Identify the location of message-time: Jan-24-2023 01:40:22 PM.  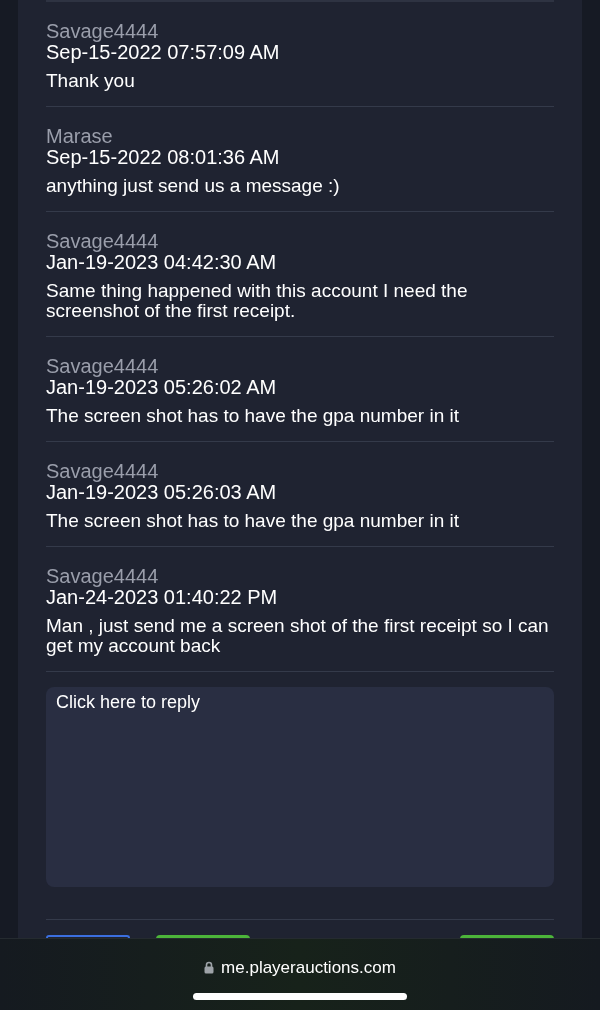
(162, 597).